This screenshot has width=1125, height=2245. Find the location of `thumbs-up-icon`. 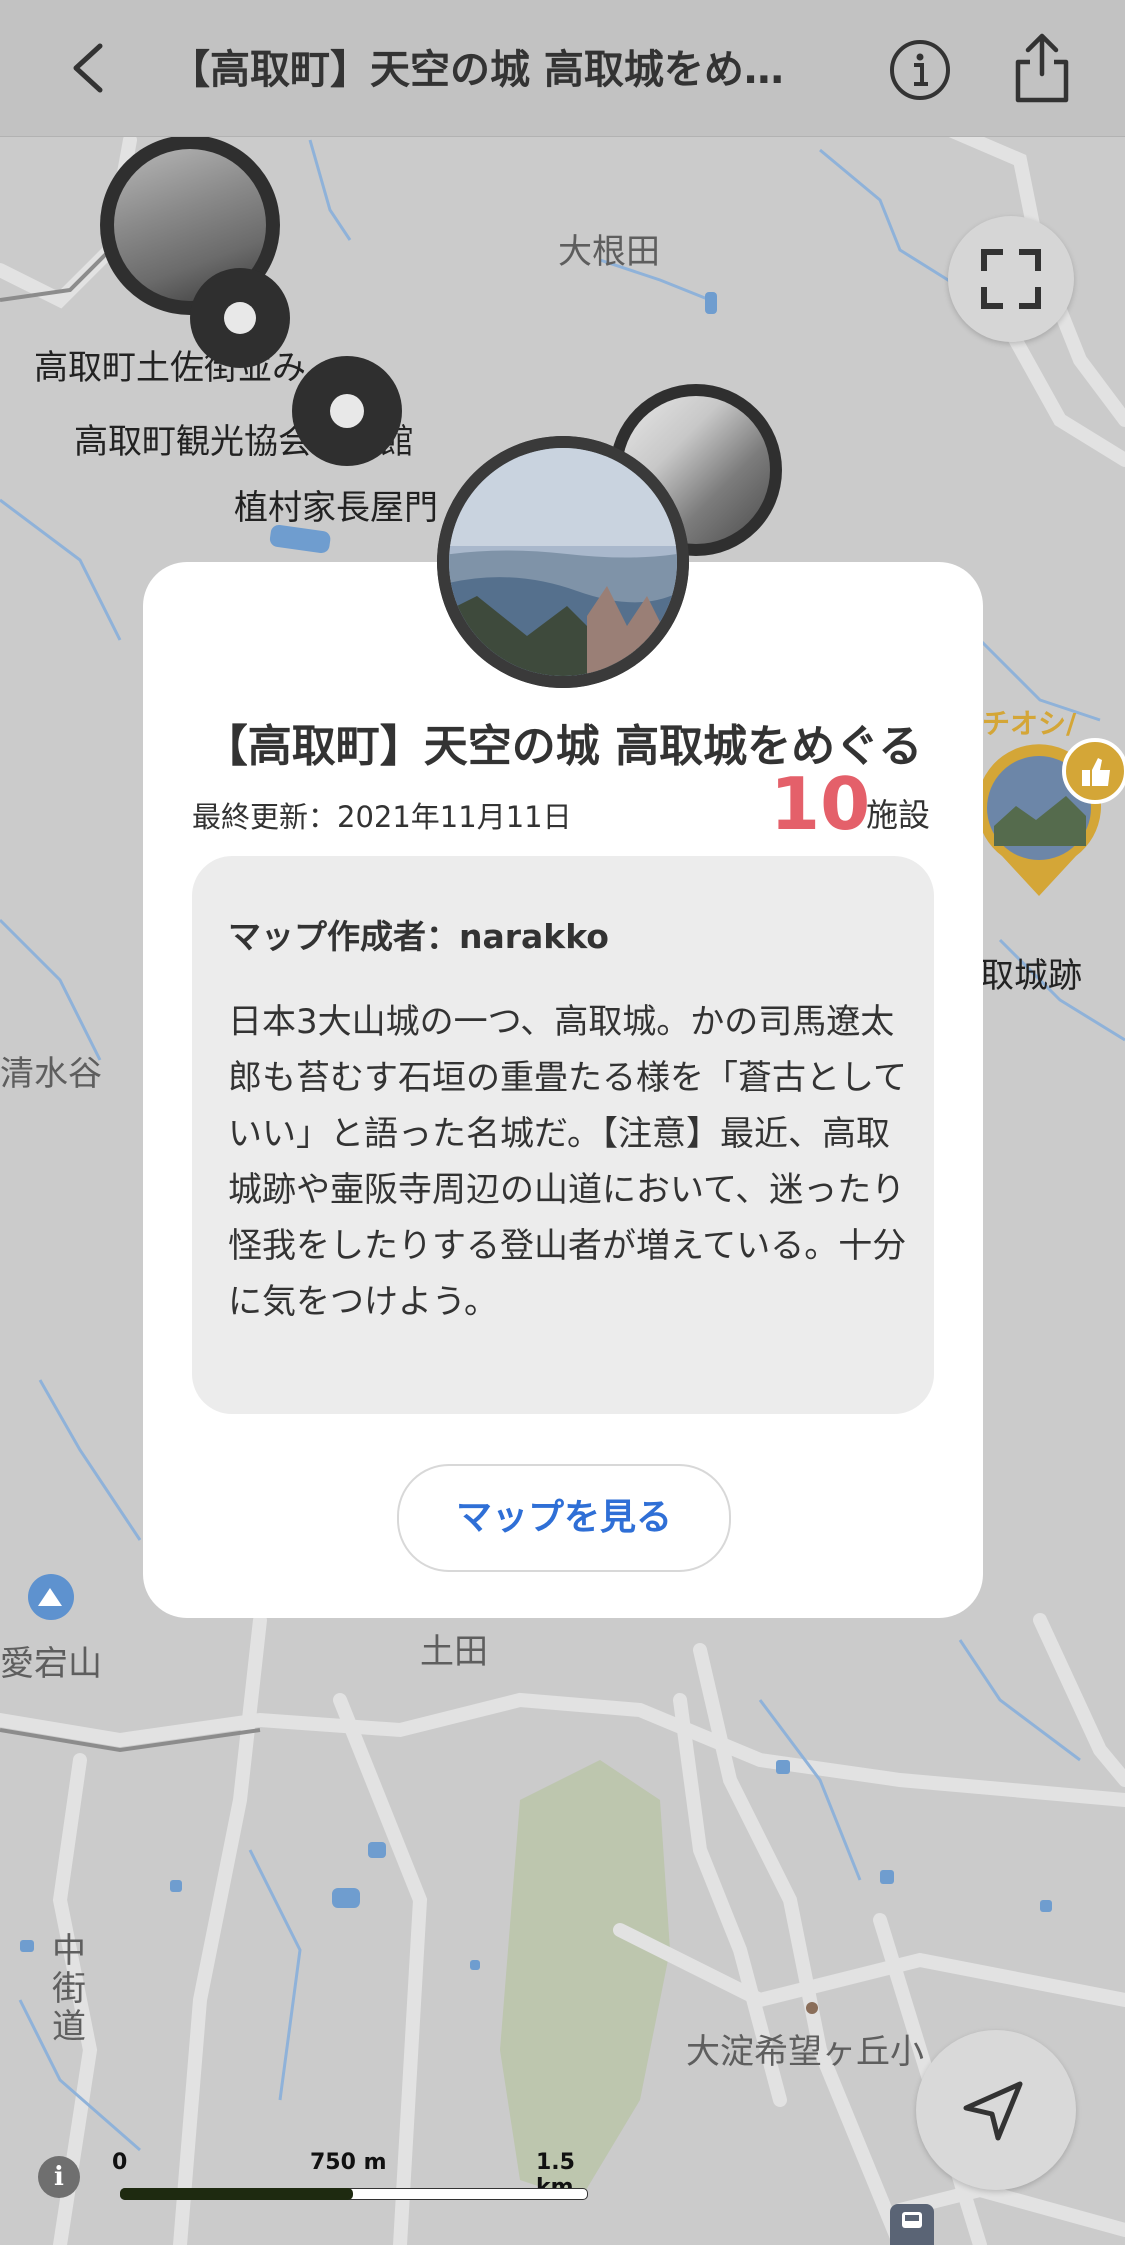

thumbs-up-icon is located at coordinates (1093, 771).